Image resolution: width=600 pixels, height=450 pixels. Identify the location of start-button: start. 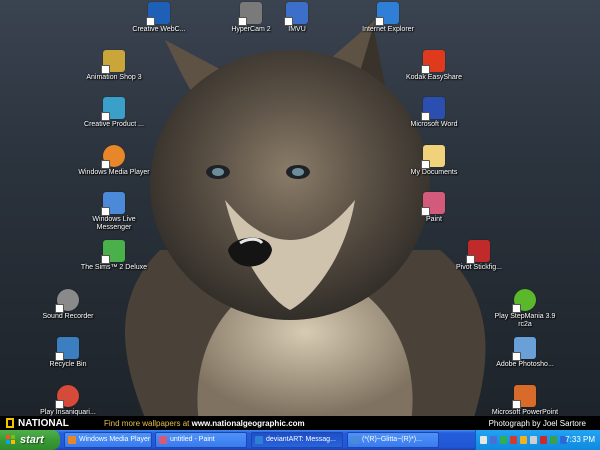
(30, 440).